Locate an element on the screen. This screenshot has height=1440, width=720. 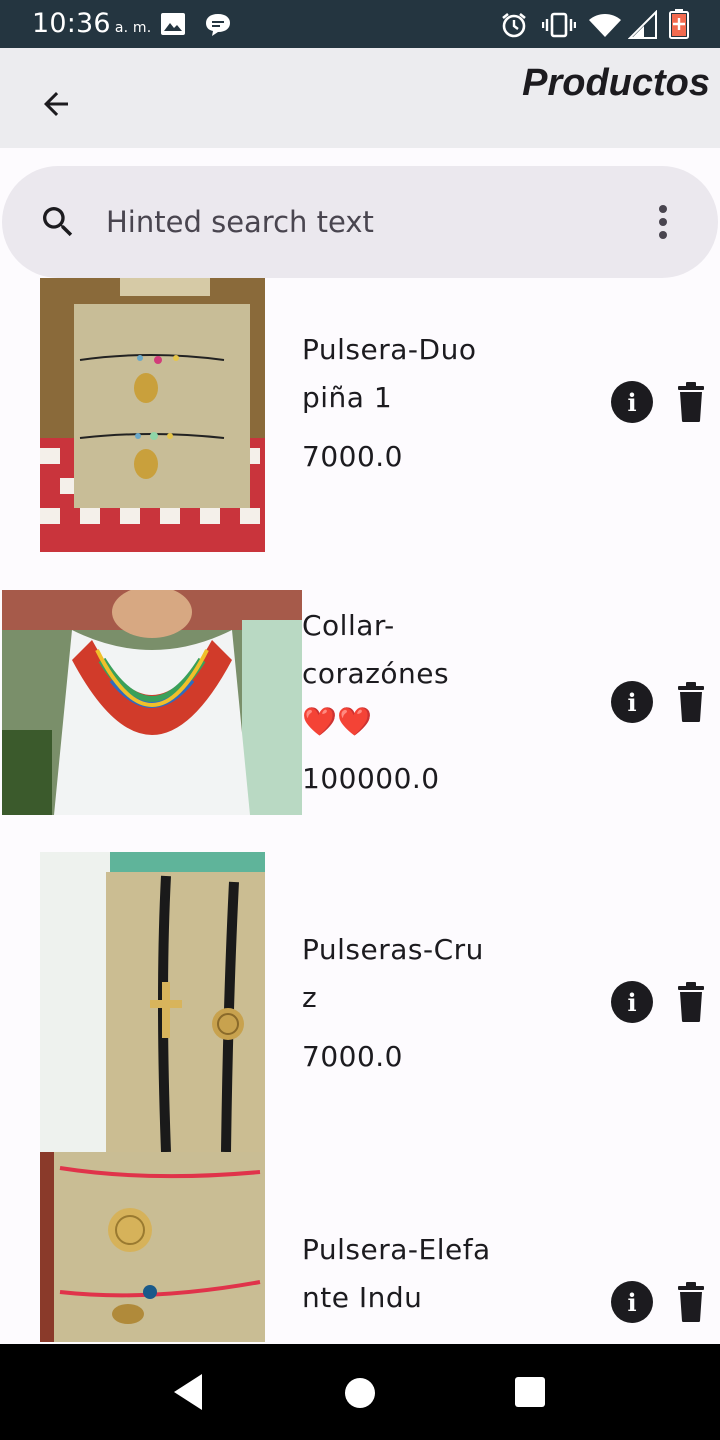
status-bar: 10:36 a. m. is located at coordinates (360, 24).